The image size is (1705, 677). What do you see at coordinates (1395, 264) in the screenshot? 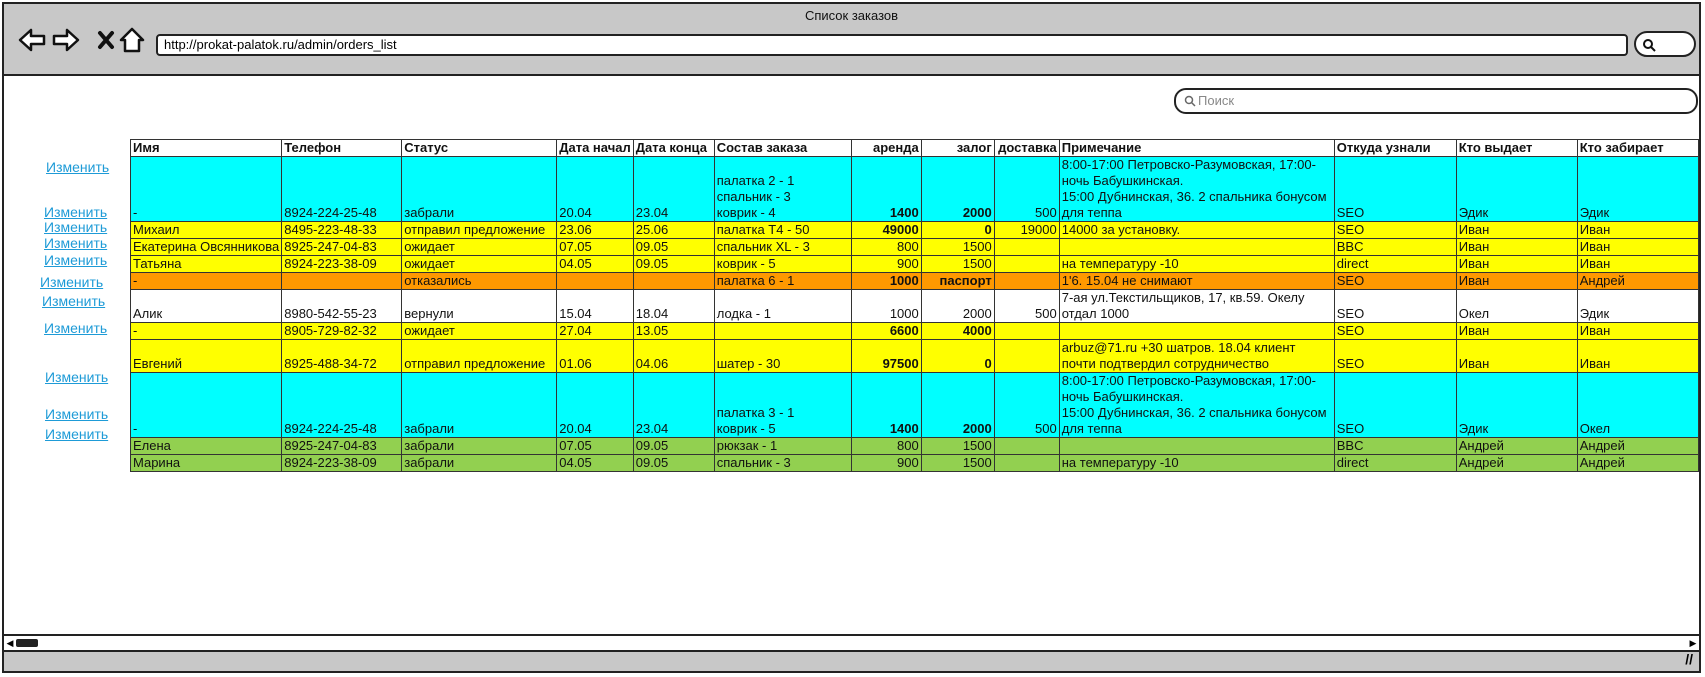
I see `table-cell: direct` at bounding box center [1395, 264].